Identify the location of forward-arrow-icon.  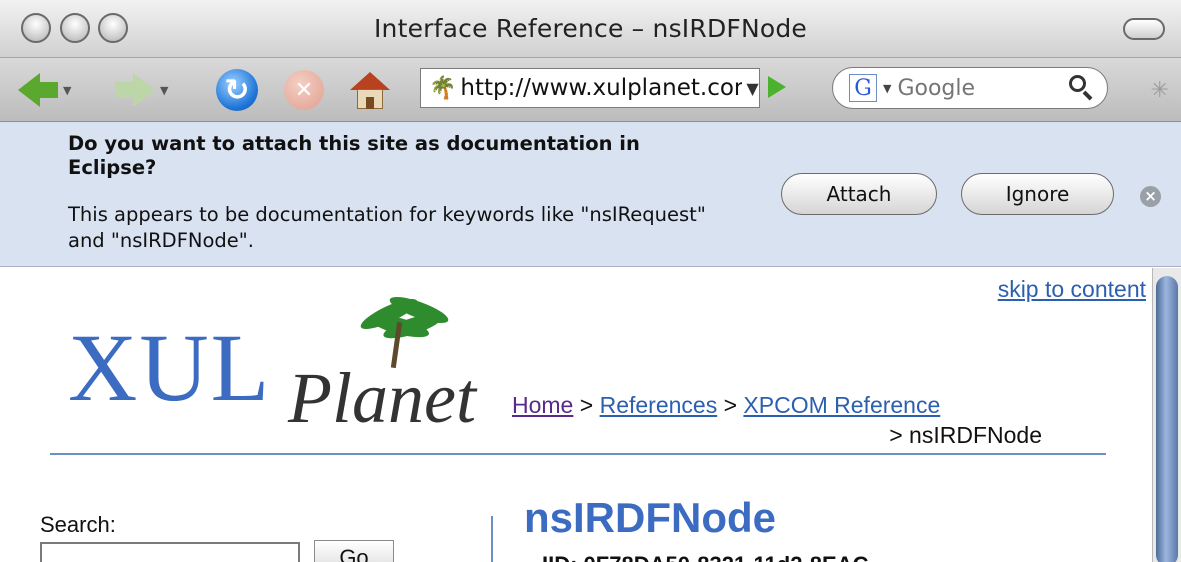
(144, 90).